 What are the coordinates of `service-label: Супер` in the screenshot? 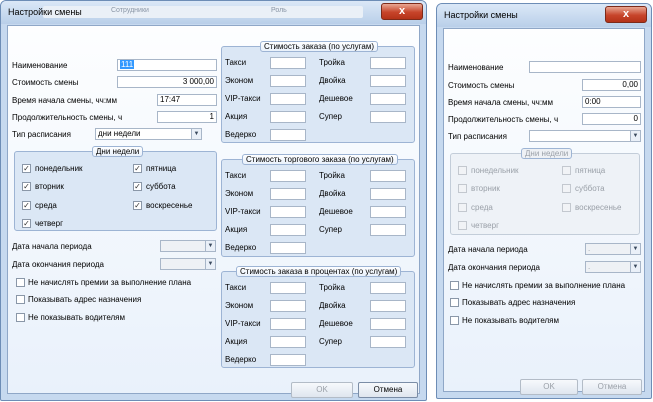 It's located at (331, 229).